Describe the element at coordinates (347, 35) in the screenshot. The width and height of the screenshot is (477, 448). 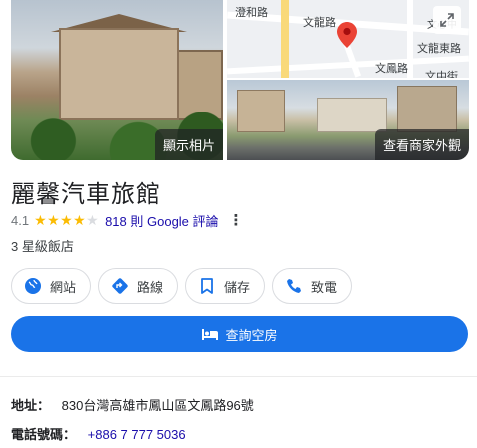
I see `map-pin-icon` at that location.